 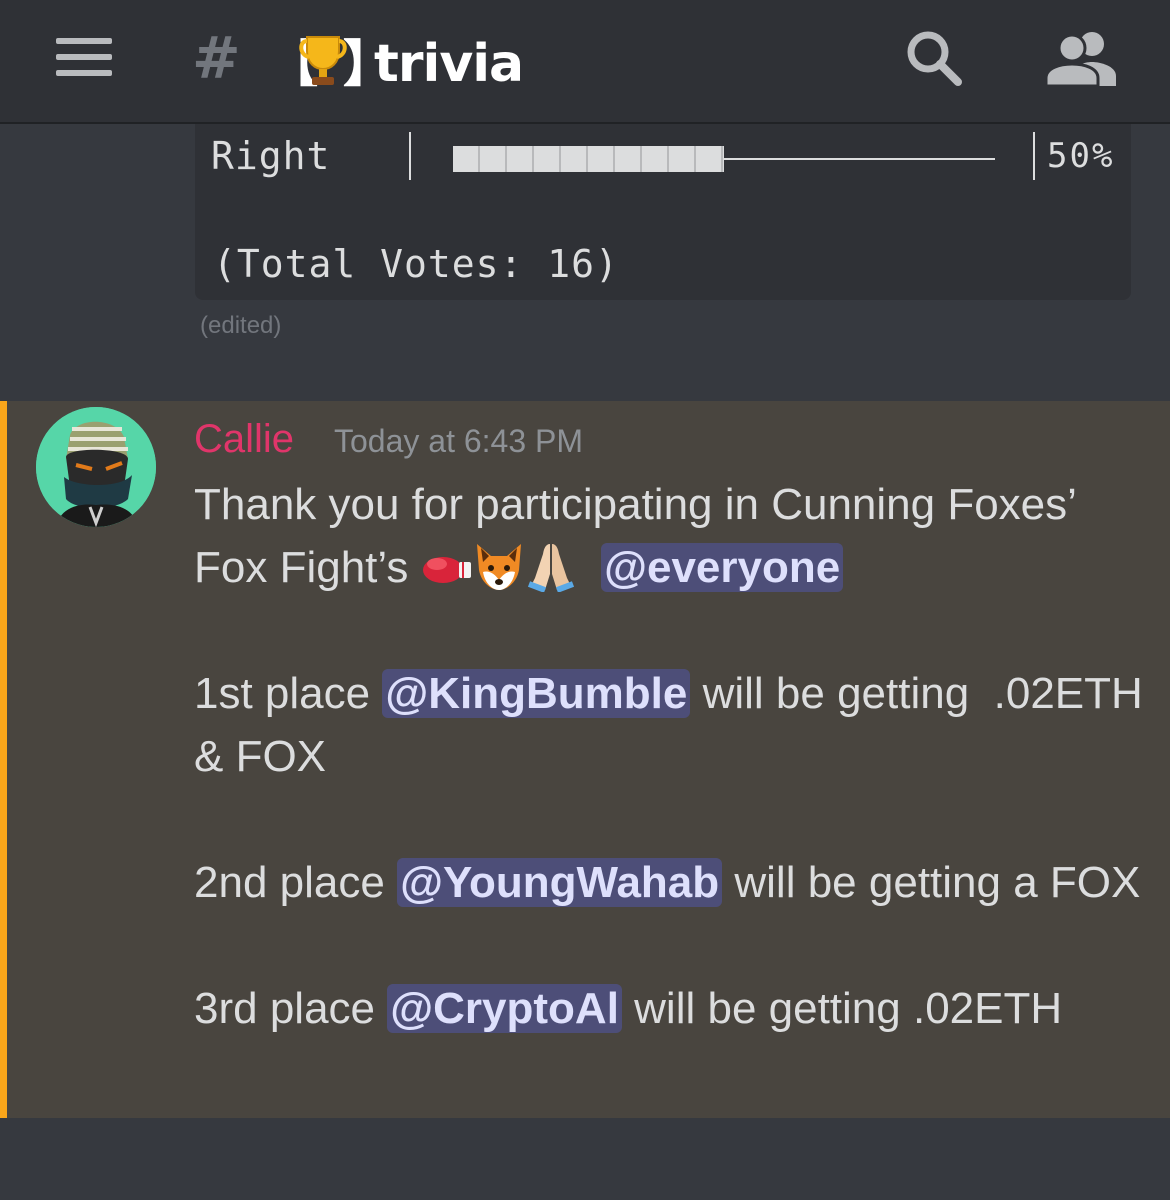 What do you see at coordinates (459, 441) in the screenshot?
I see `message-timestamp: Today at 6:43 PM` at bounding box center [459, 441].